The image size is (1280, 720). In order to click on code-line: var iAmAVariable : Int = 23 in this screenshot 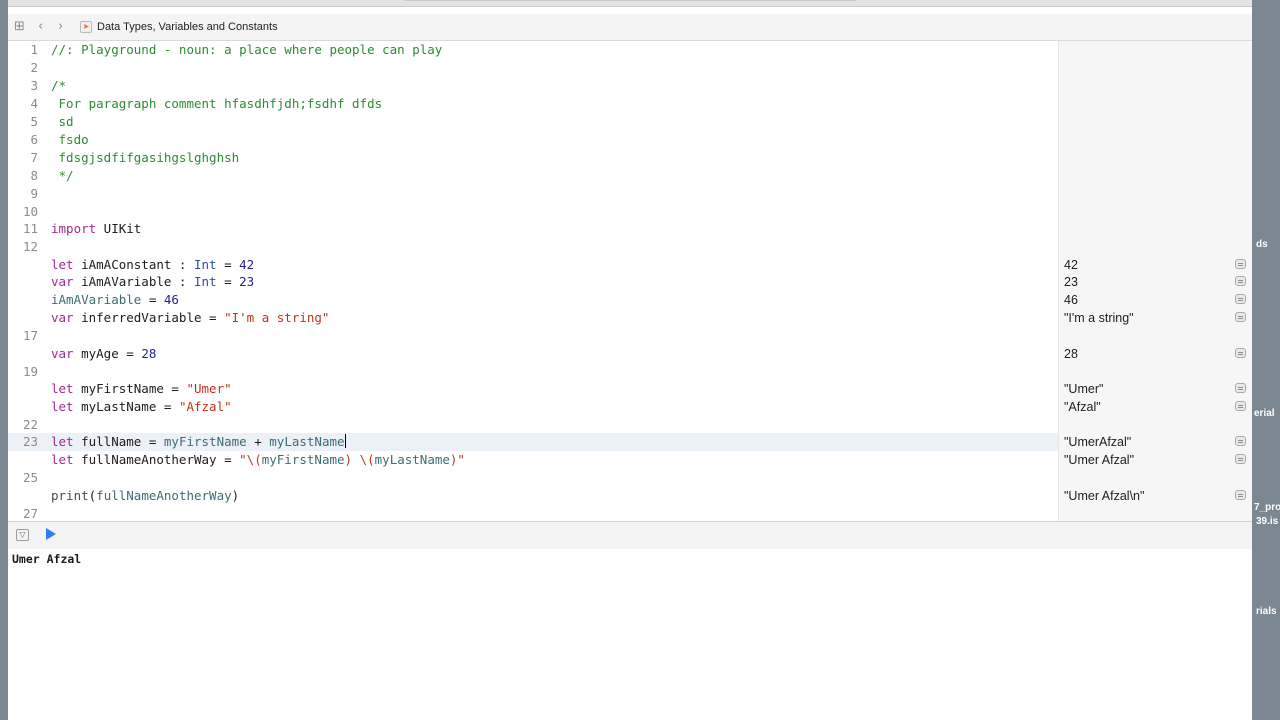, I will do `click(533, 282)`.